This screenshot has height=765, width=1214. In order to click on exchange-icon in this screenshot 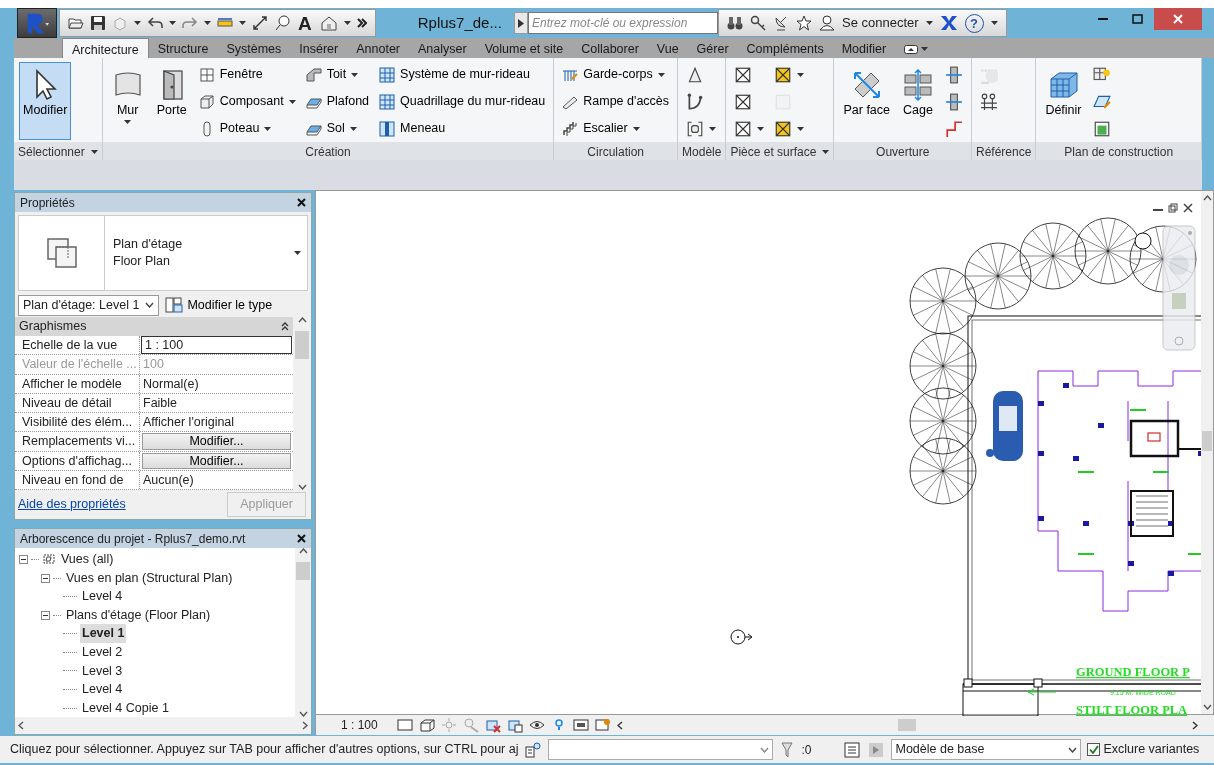, I will do `click(948, 23)`.